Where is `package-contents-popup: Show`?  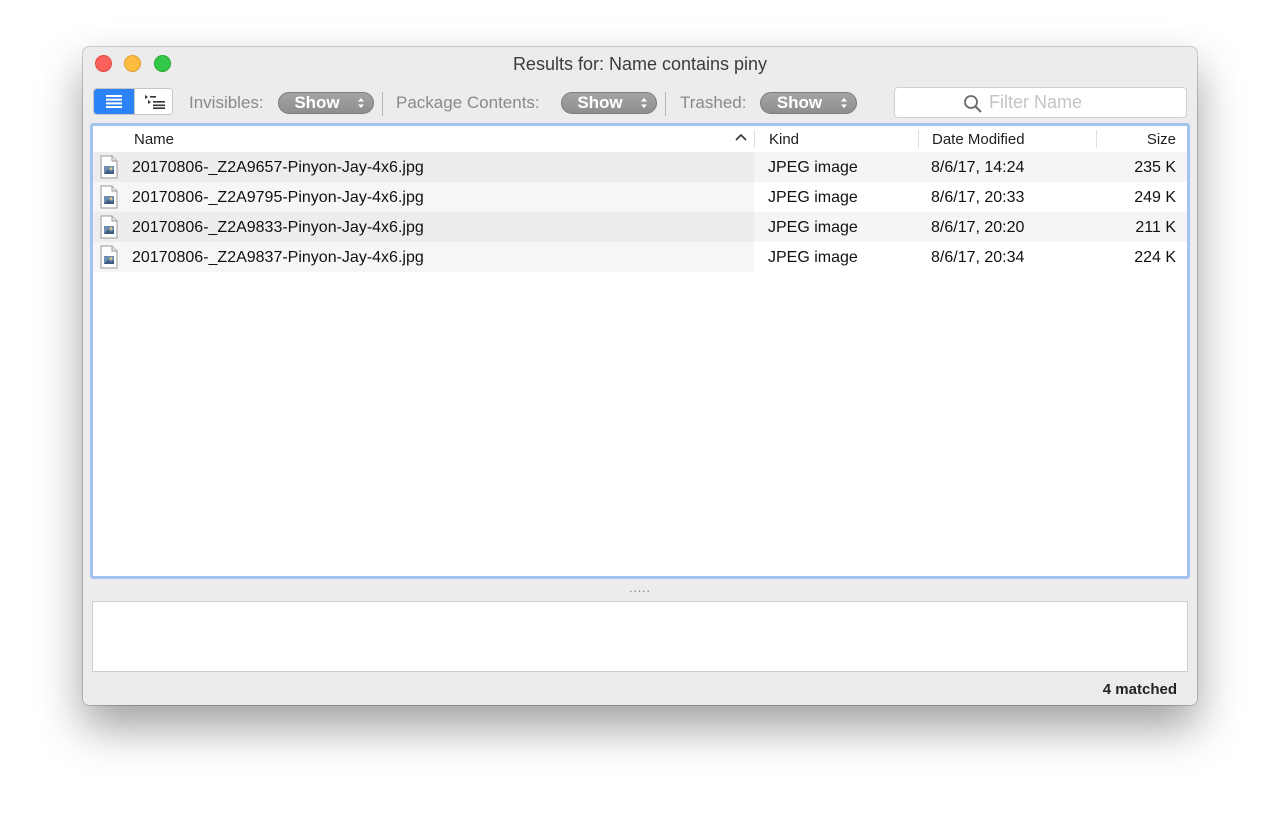 package-contents-popup: Show is located at coordinates (609, 103).